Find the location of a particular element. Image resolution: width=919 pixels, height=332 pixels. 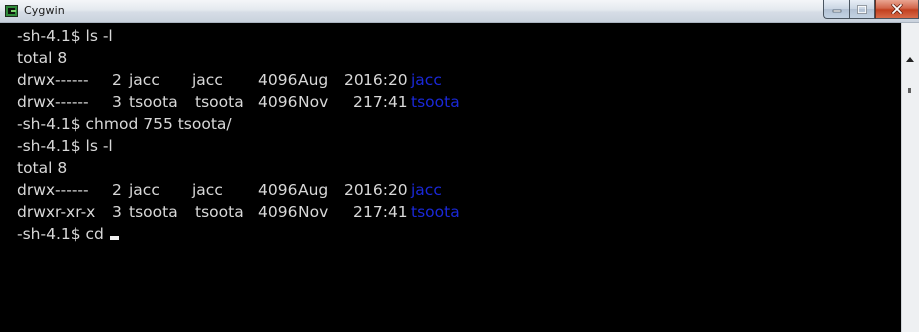

caption-buttons is located at coordinates (871, 10).